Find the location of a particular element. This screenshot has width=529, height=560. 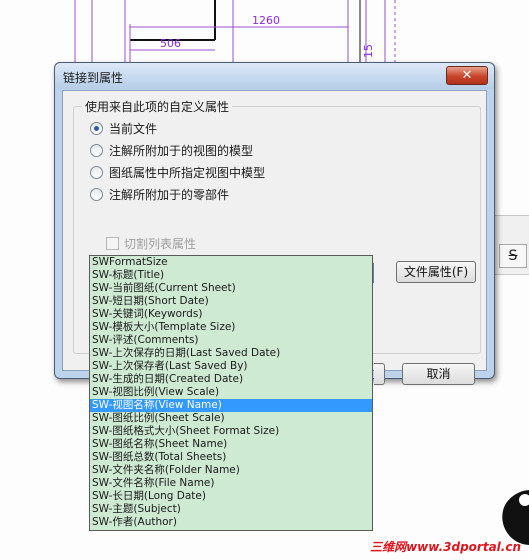

dropdown-item: SW-视图名称(View Name) is located at coordinates (231, 405).